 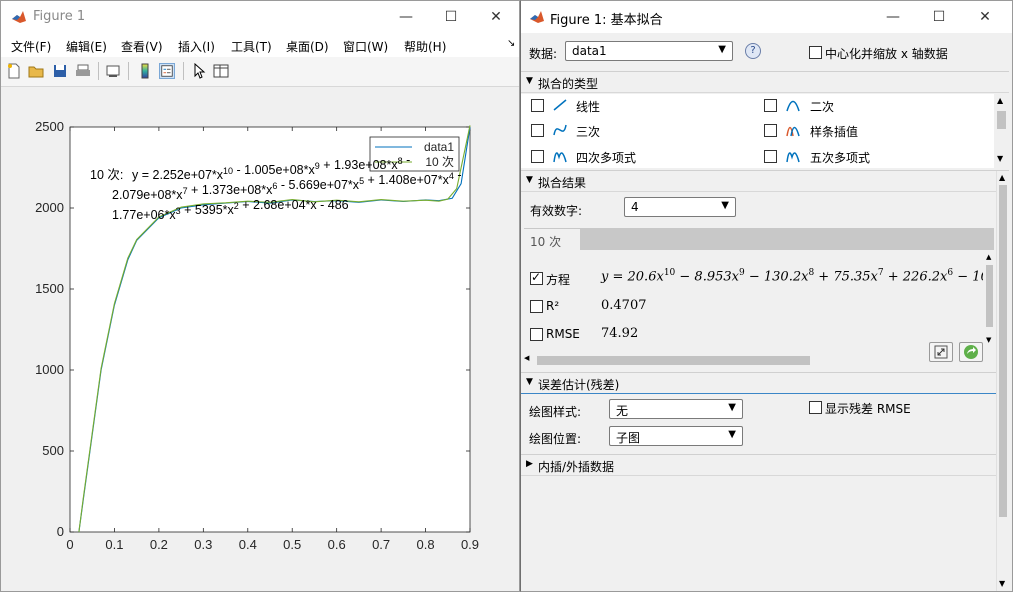 What do you see at coordinates (31, 46) in the screenshot?
I see `menu-file: 文件(F)` at bounding box center [31, 46].